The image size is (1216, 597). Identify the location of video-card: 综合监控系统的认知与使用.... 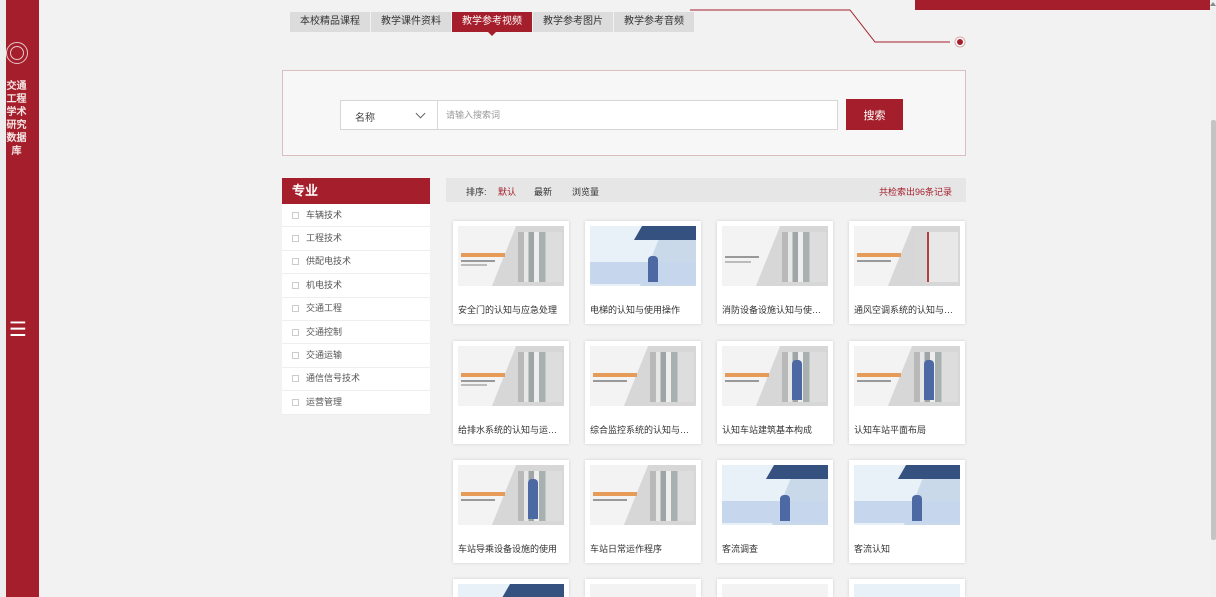
(643, 392).